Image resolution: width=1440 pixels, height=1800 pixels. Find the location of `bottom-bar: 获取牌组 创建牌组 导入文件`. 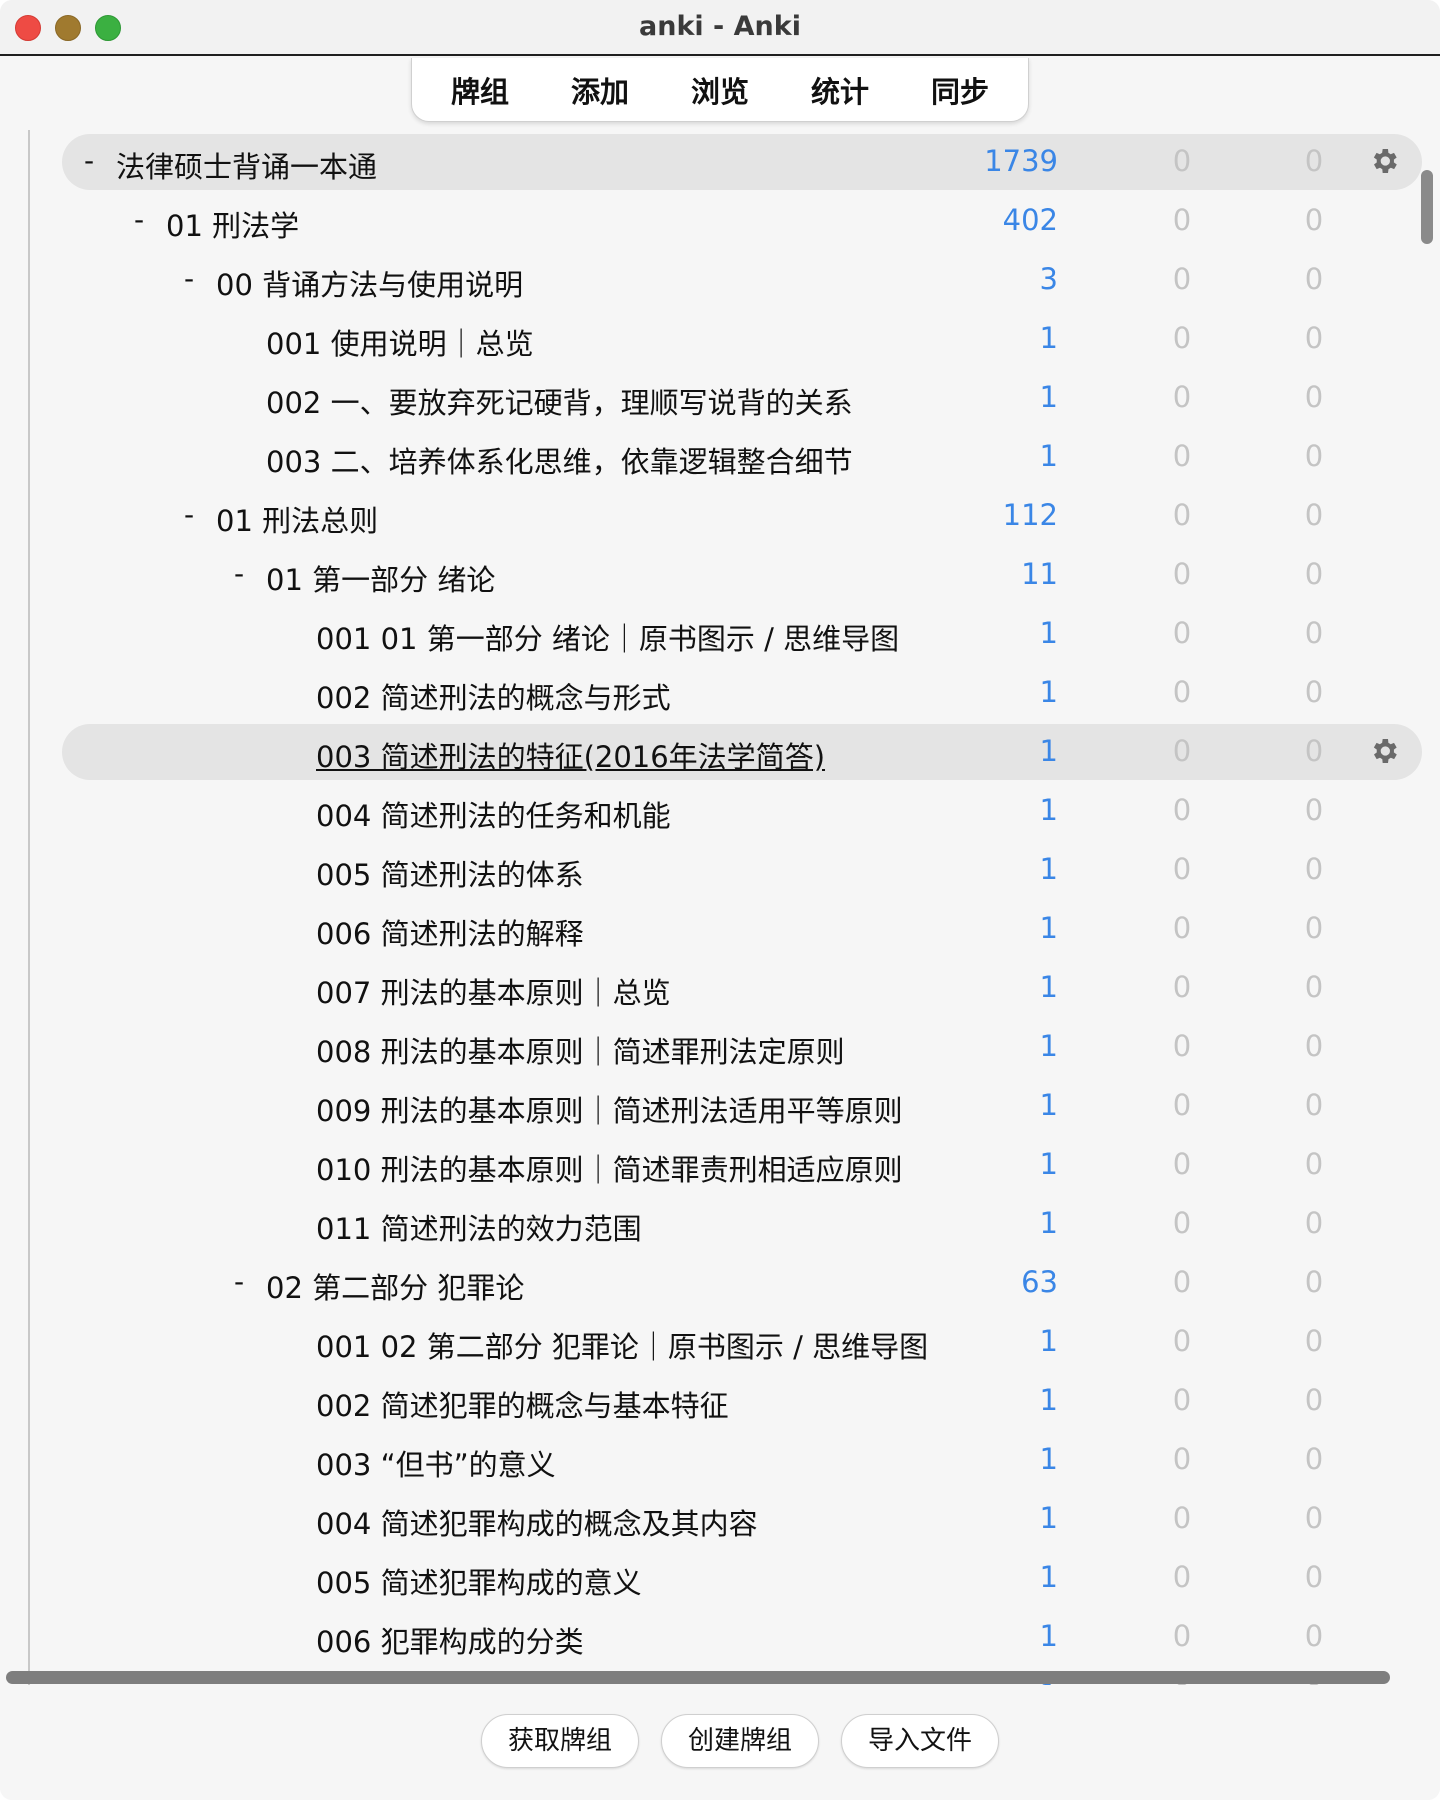

bottom-bar: 获取牌组 创建牌组 导入文件 is located at coordinates (720, 1743).